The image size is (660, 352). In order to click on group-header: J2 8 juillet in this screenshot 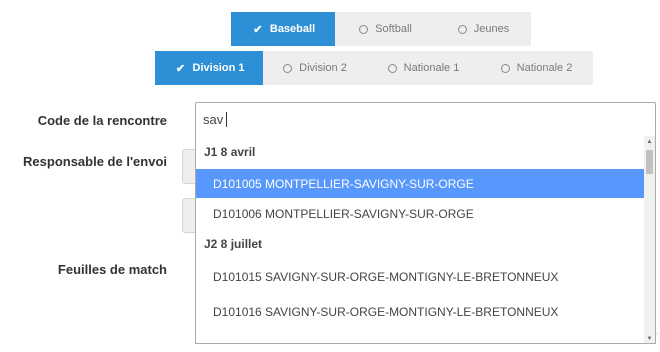, I will do `click(233, 244)`.